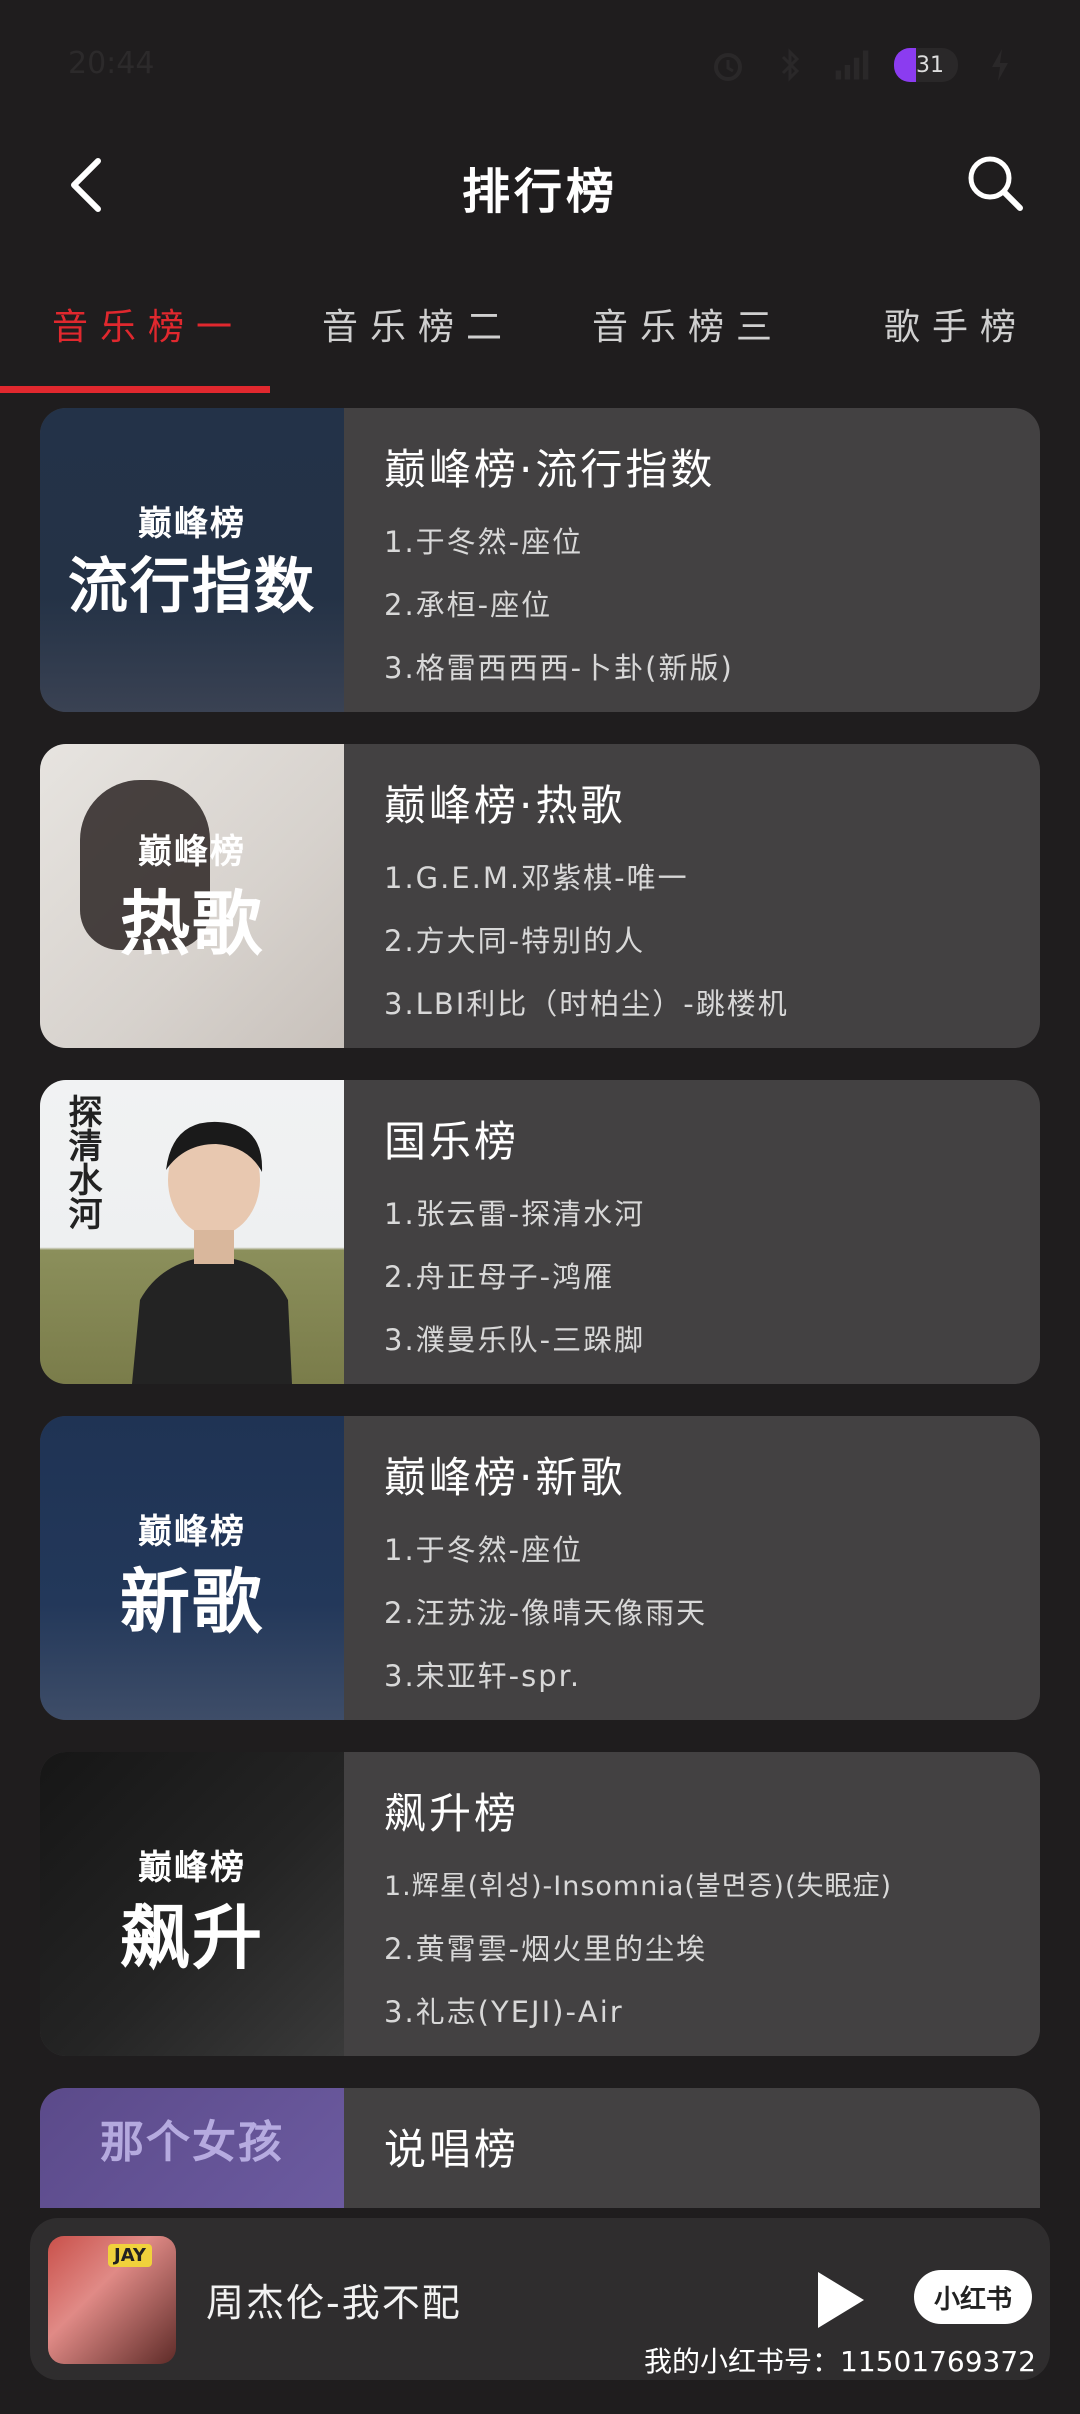 The image size is (1080, 2414). I want to click on play-button, so click(840, 2300).